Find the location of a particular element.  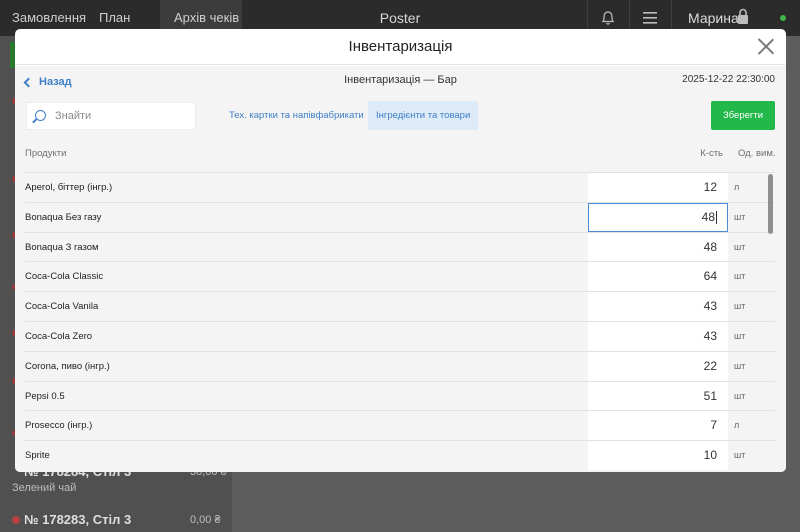

quantity-input: 7 is located at coordinates (658, 426).